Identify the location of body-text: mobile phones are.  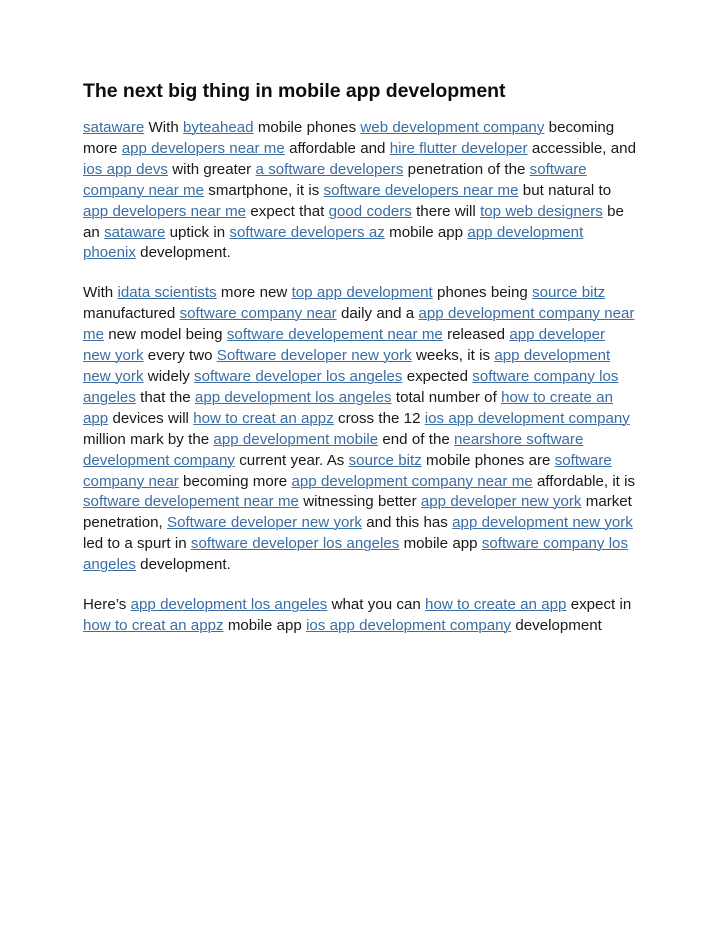
(488, 460).